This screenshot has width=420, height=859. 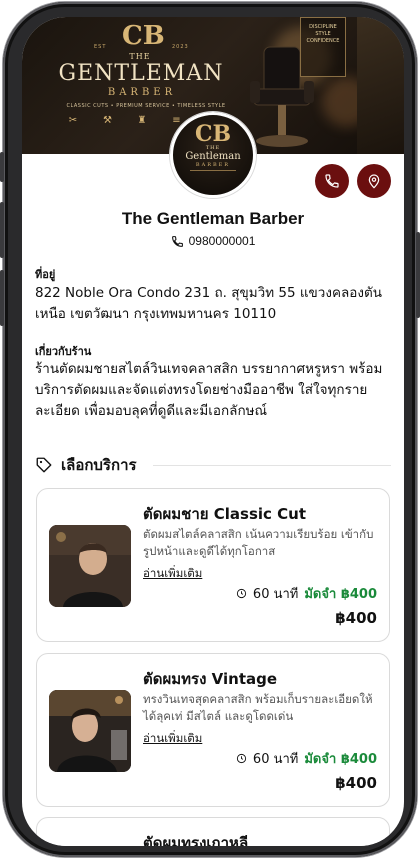 I want to click on scissors-icon: ✂, so click(x=73, y=120).